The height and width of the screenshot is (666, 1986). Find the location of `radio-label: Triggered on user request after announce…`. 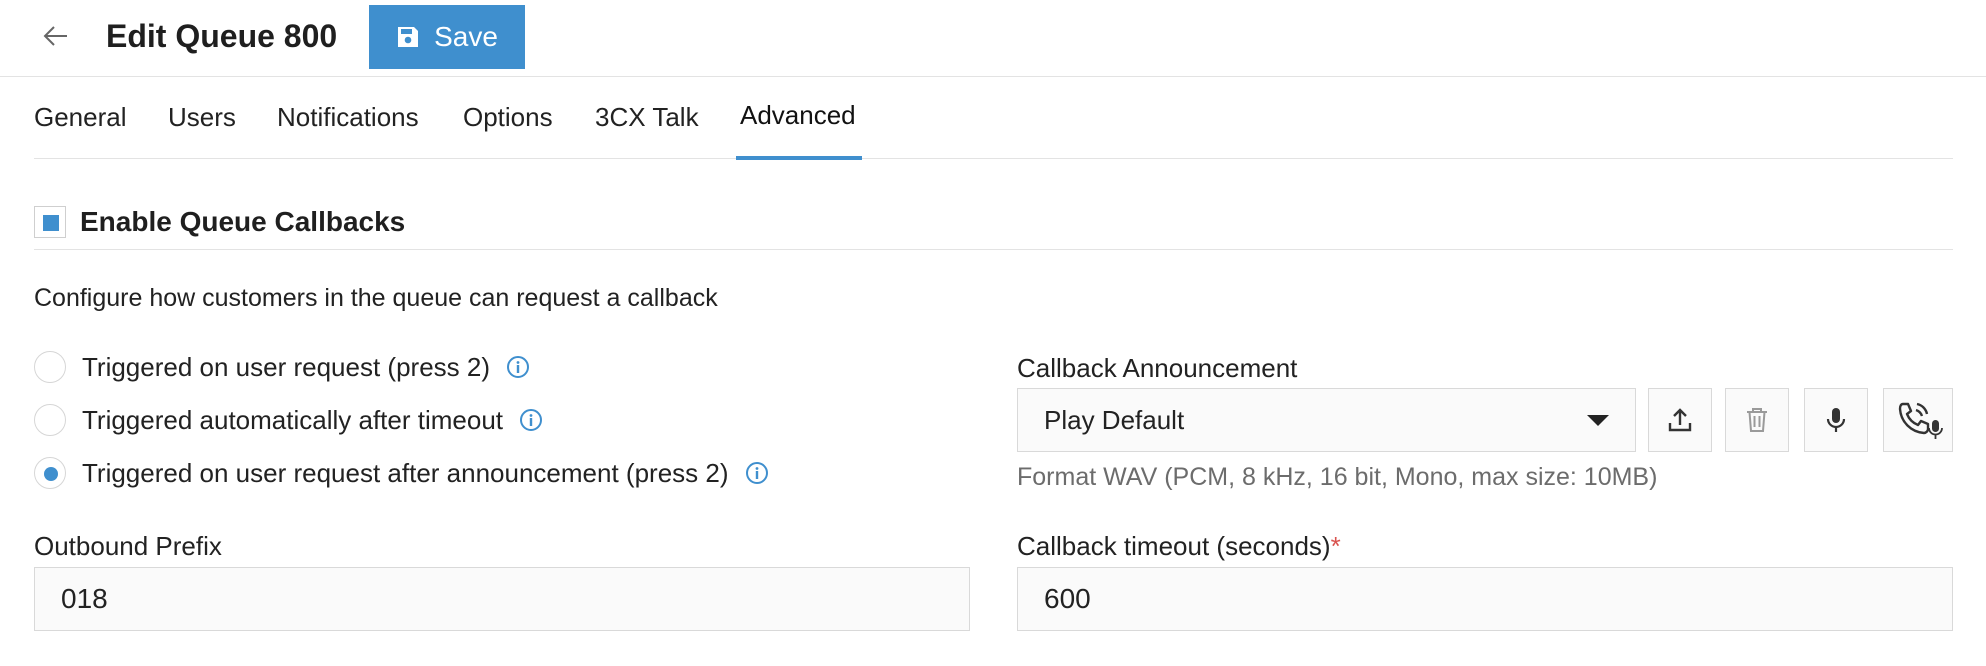

radio-label: Triggered on user request after announce… is located at coordinates (405, 472).